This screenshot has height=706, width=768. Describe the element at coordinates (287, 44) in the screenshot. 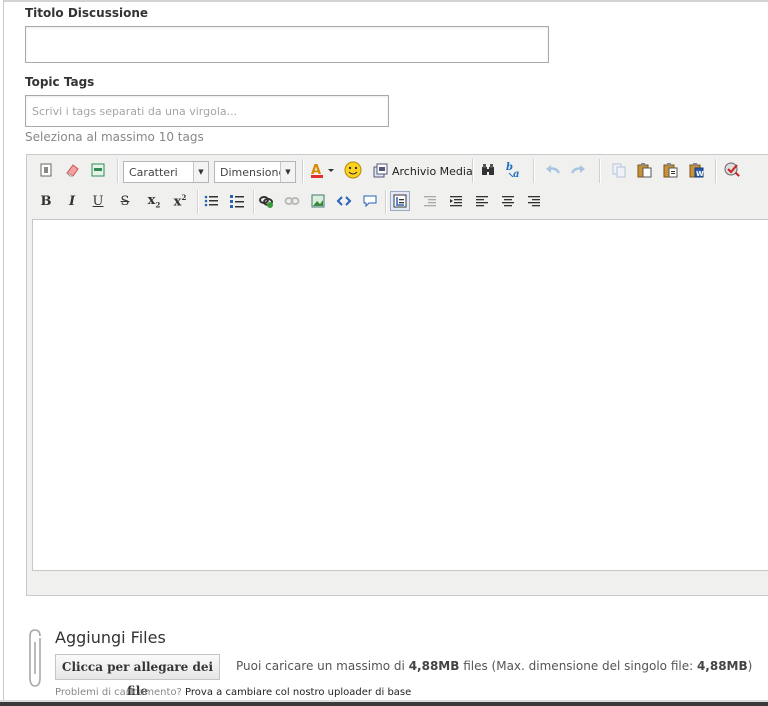

I see `title-input` at that location.